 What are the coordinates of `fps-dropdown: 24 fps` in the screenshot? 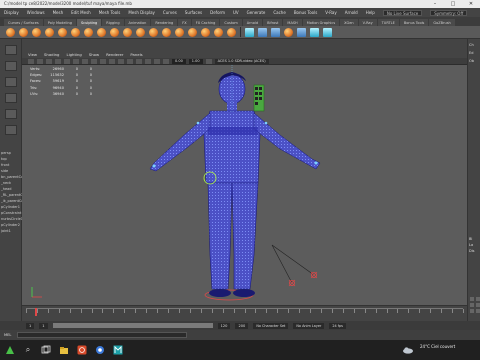 It's located at (337, 325).